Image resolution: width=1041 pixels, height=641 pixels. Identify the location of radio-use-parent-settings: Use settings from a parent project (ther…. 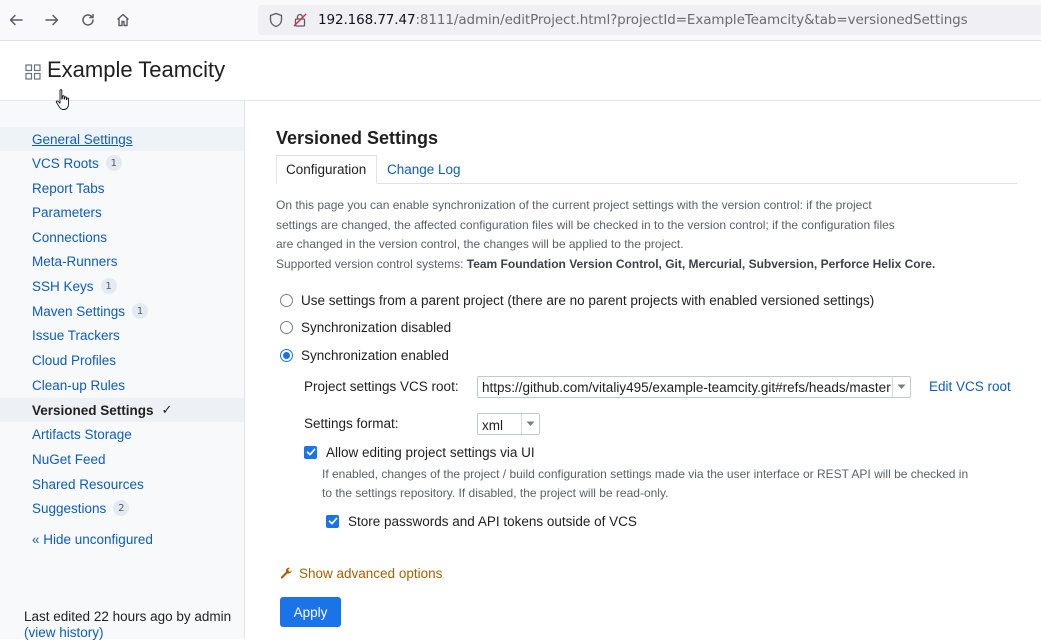
(577, 300).